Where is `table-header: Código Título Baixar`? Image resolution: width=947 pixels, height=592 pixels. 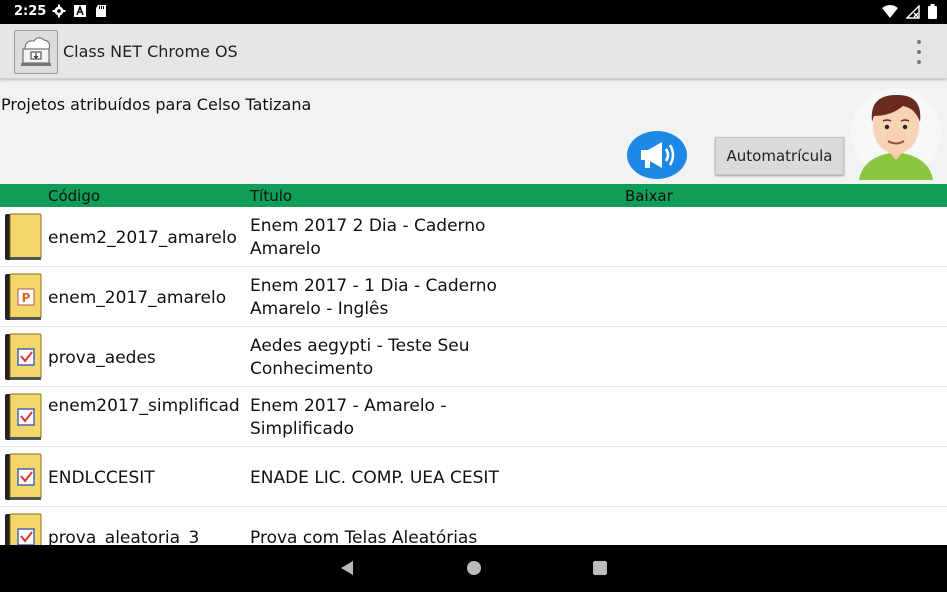
table-header: Código Título Baixar is located at coordinates (473, 195).